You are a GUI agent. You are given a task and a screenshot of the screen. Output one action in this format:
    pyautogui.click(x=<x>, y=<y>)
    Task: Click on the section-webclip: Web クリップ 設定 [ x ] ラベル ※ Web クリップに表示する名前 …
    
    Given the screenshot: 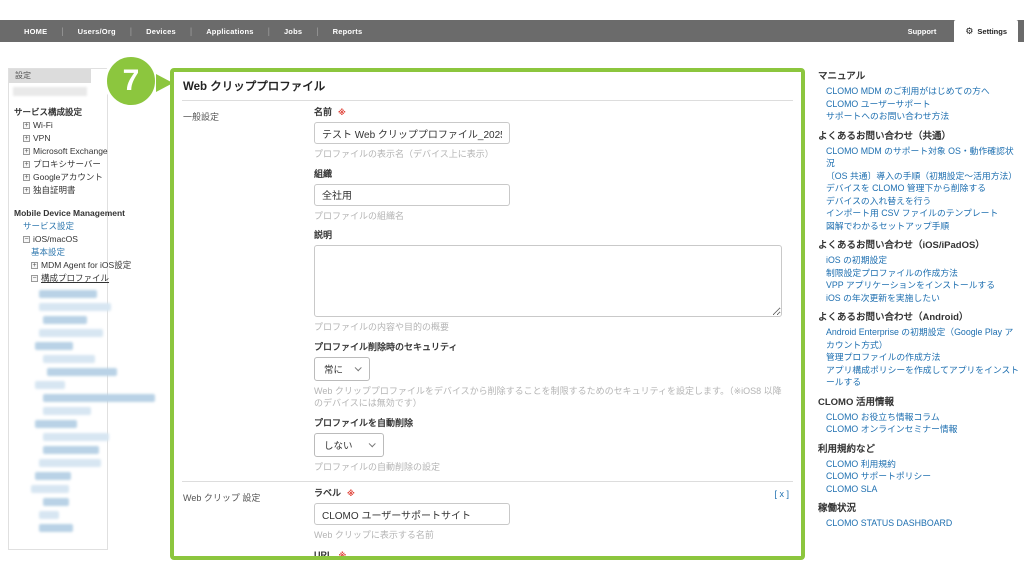 What is the action you would take?
    pyautogui.click(x=487, y=518)
    